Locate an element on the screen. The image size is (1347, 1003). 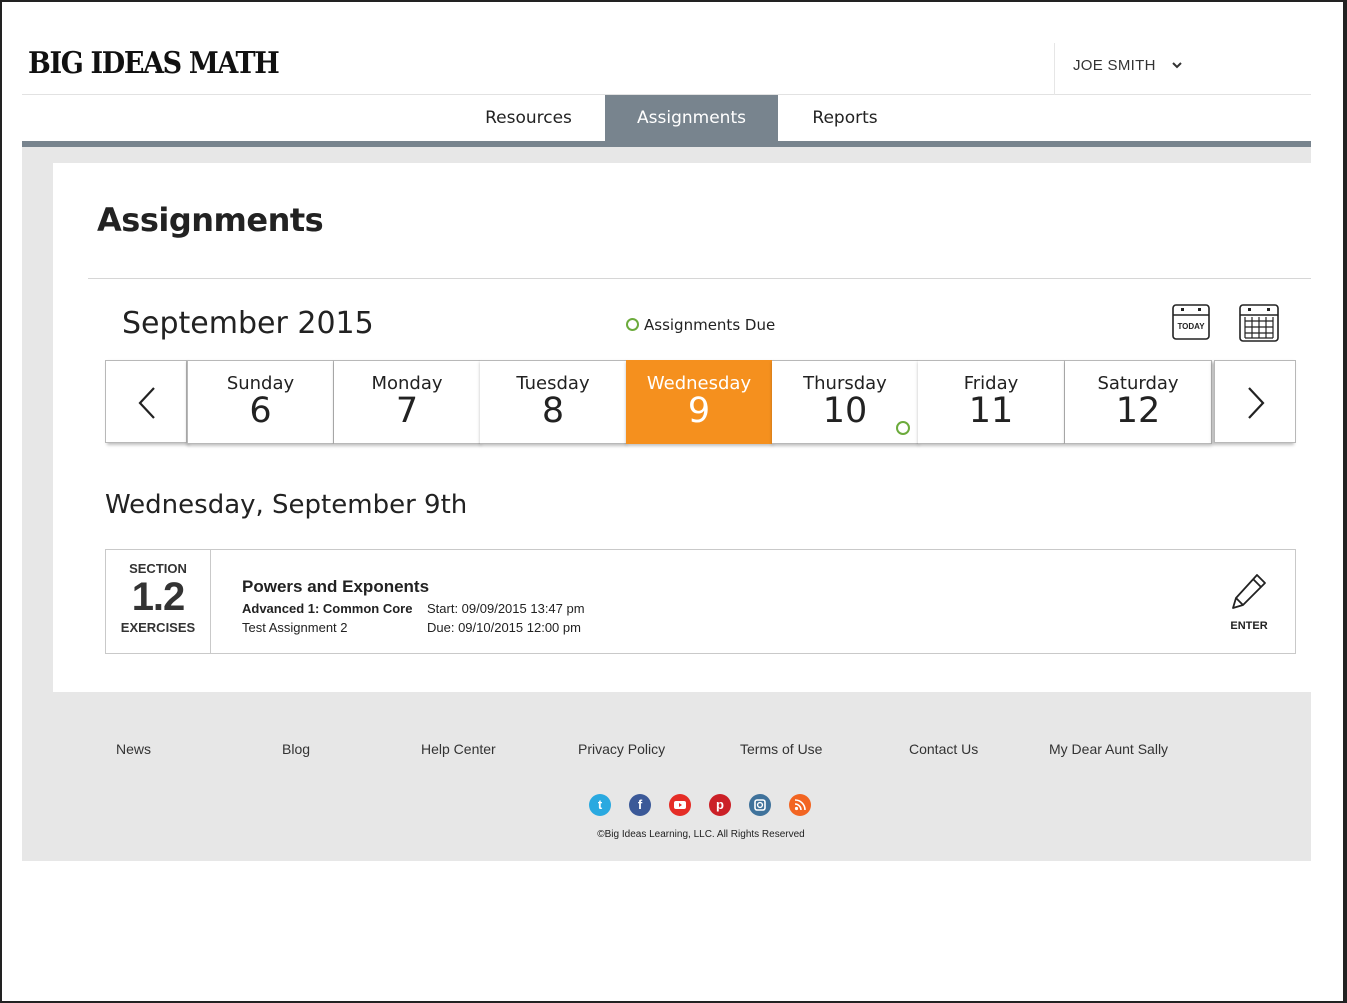
chevron-left-icon is located at coordinates (146, 403).